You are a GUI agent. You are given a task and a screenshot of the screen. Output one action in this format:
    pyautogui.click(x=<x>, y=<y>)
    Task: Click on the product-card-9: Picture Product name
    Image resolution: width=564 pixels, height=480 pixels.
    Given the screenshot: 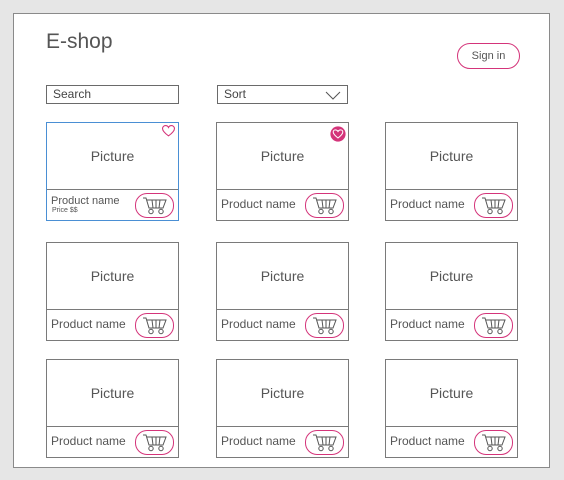 What is the action you would take?
    pyautogui.click(x=451, y=408)
    